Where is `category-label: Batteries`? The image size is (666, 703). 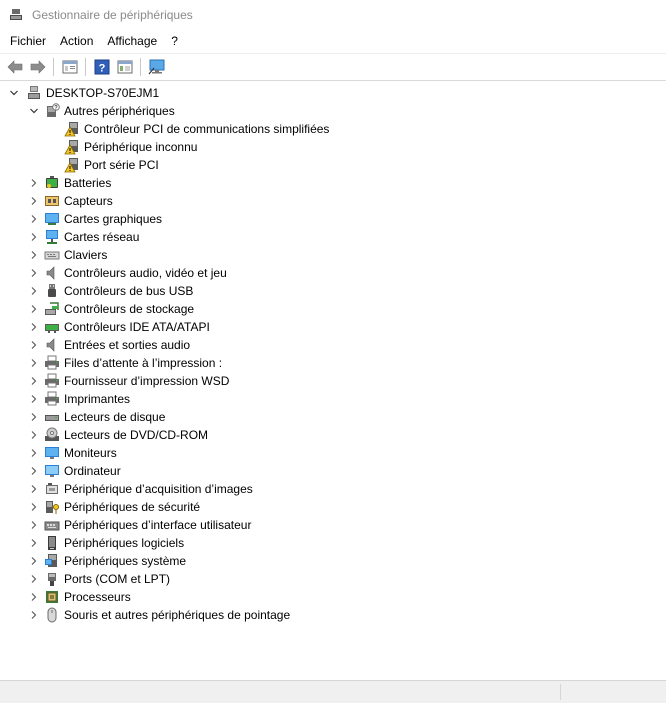
category-label: Batteries is located at coordinates (88, 183).